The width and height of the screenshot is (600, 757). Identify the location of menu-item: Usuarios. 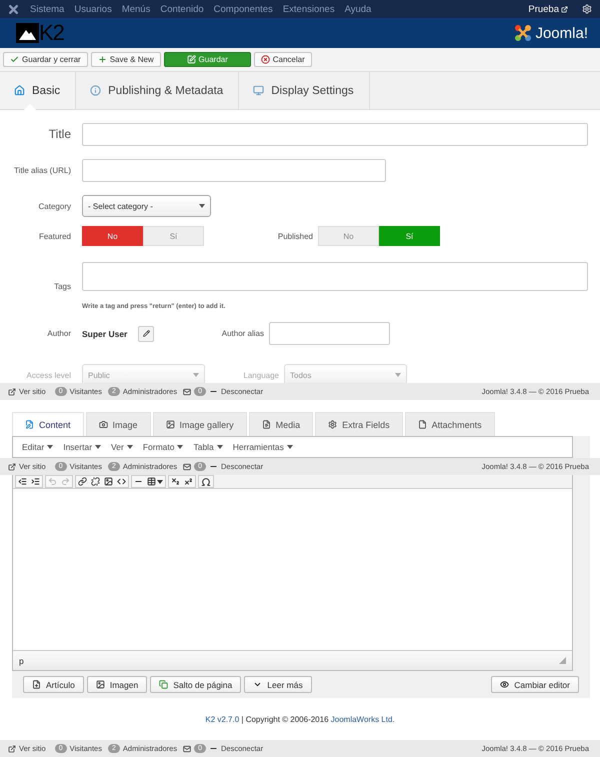
(93, 9).